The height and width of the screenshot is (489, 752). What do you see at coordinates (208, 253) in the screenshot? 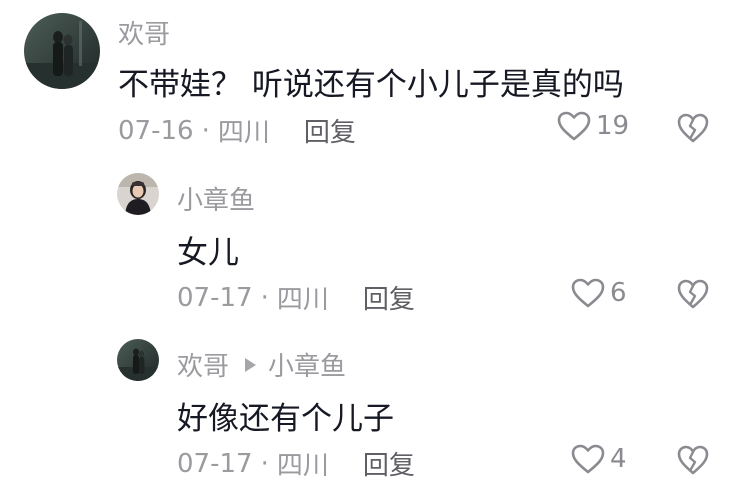
I see `comment-text: 女儿` at bounding box center [208, 253].